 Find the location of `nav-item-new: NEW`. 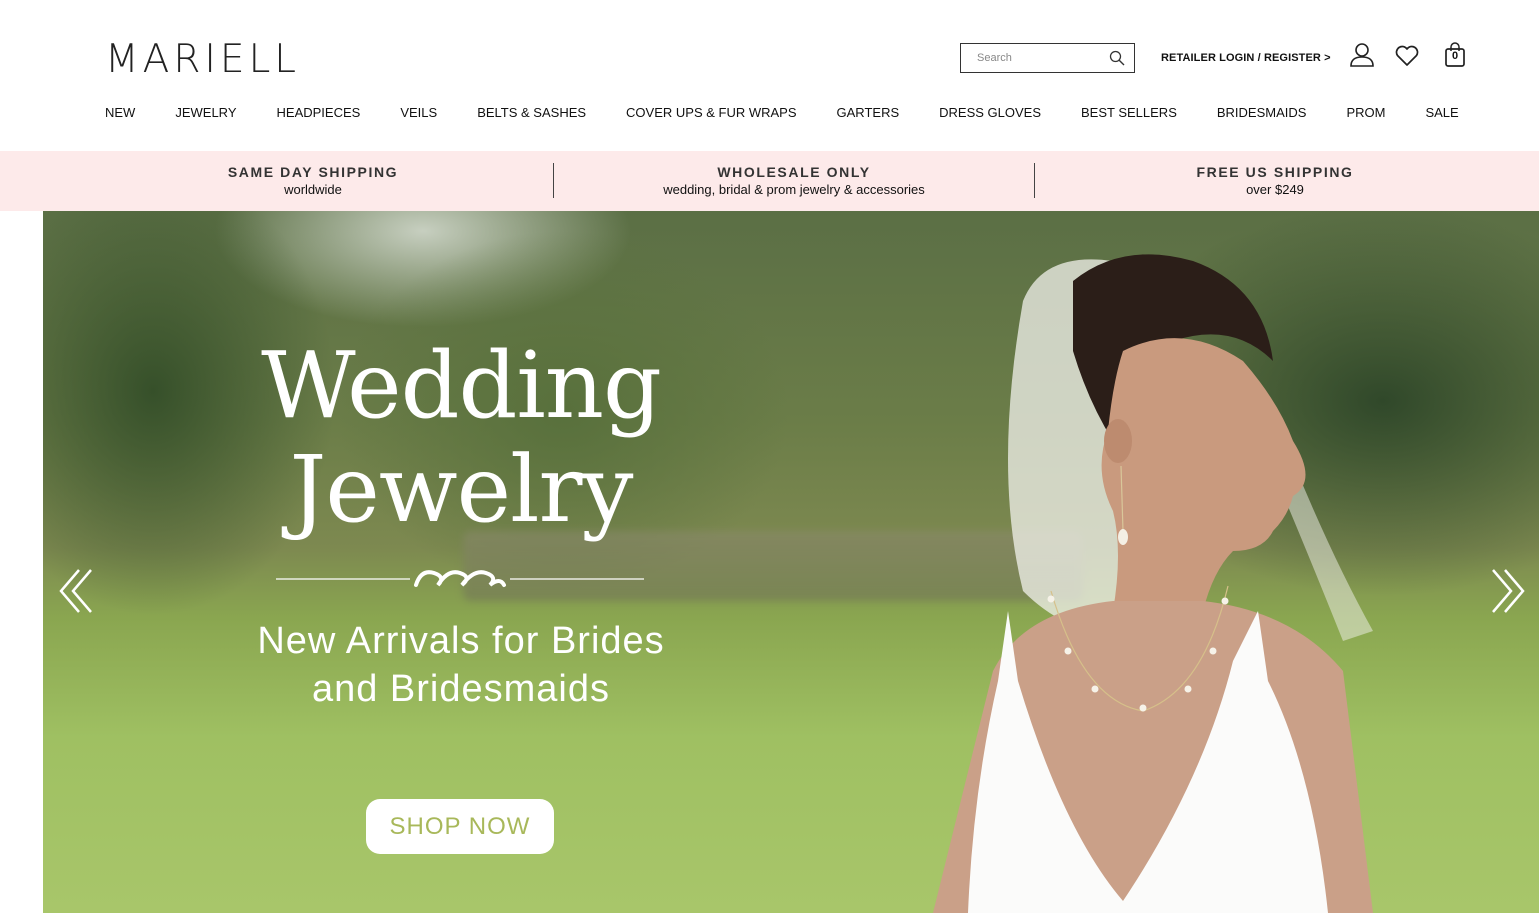

nav-item-new: NEW is located at coordinates (120, 113).